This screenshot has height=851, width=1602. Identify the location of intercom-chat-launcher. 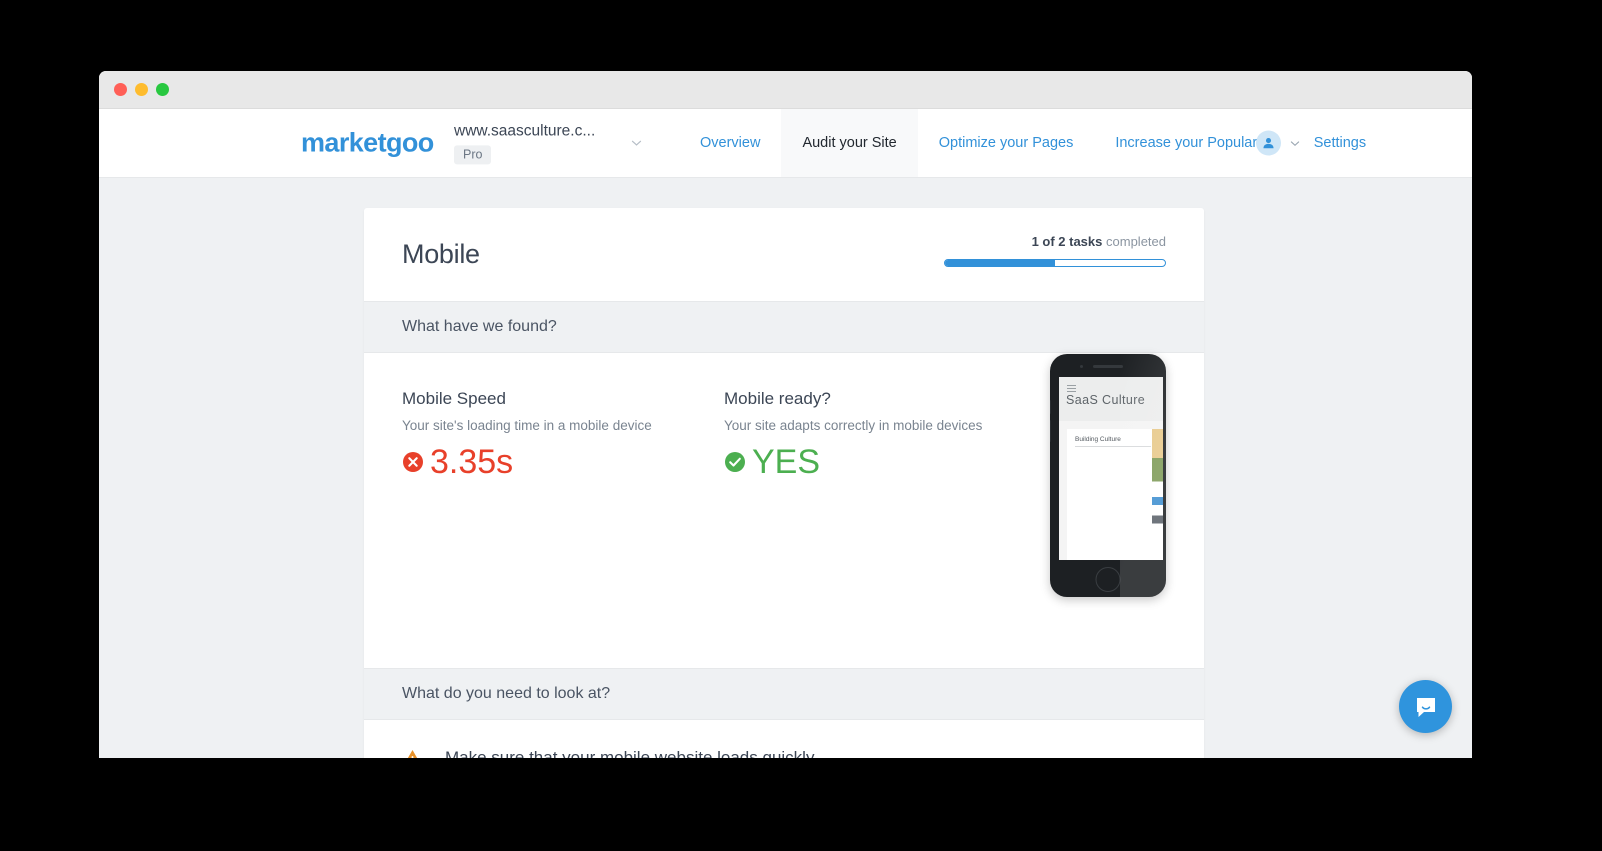
(1425, 706).